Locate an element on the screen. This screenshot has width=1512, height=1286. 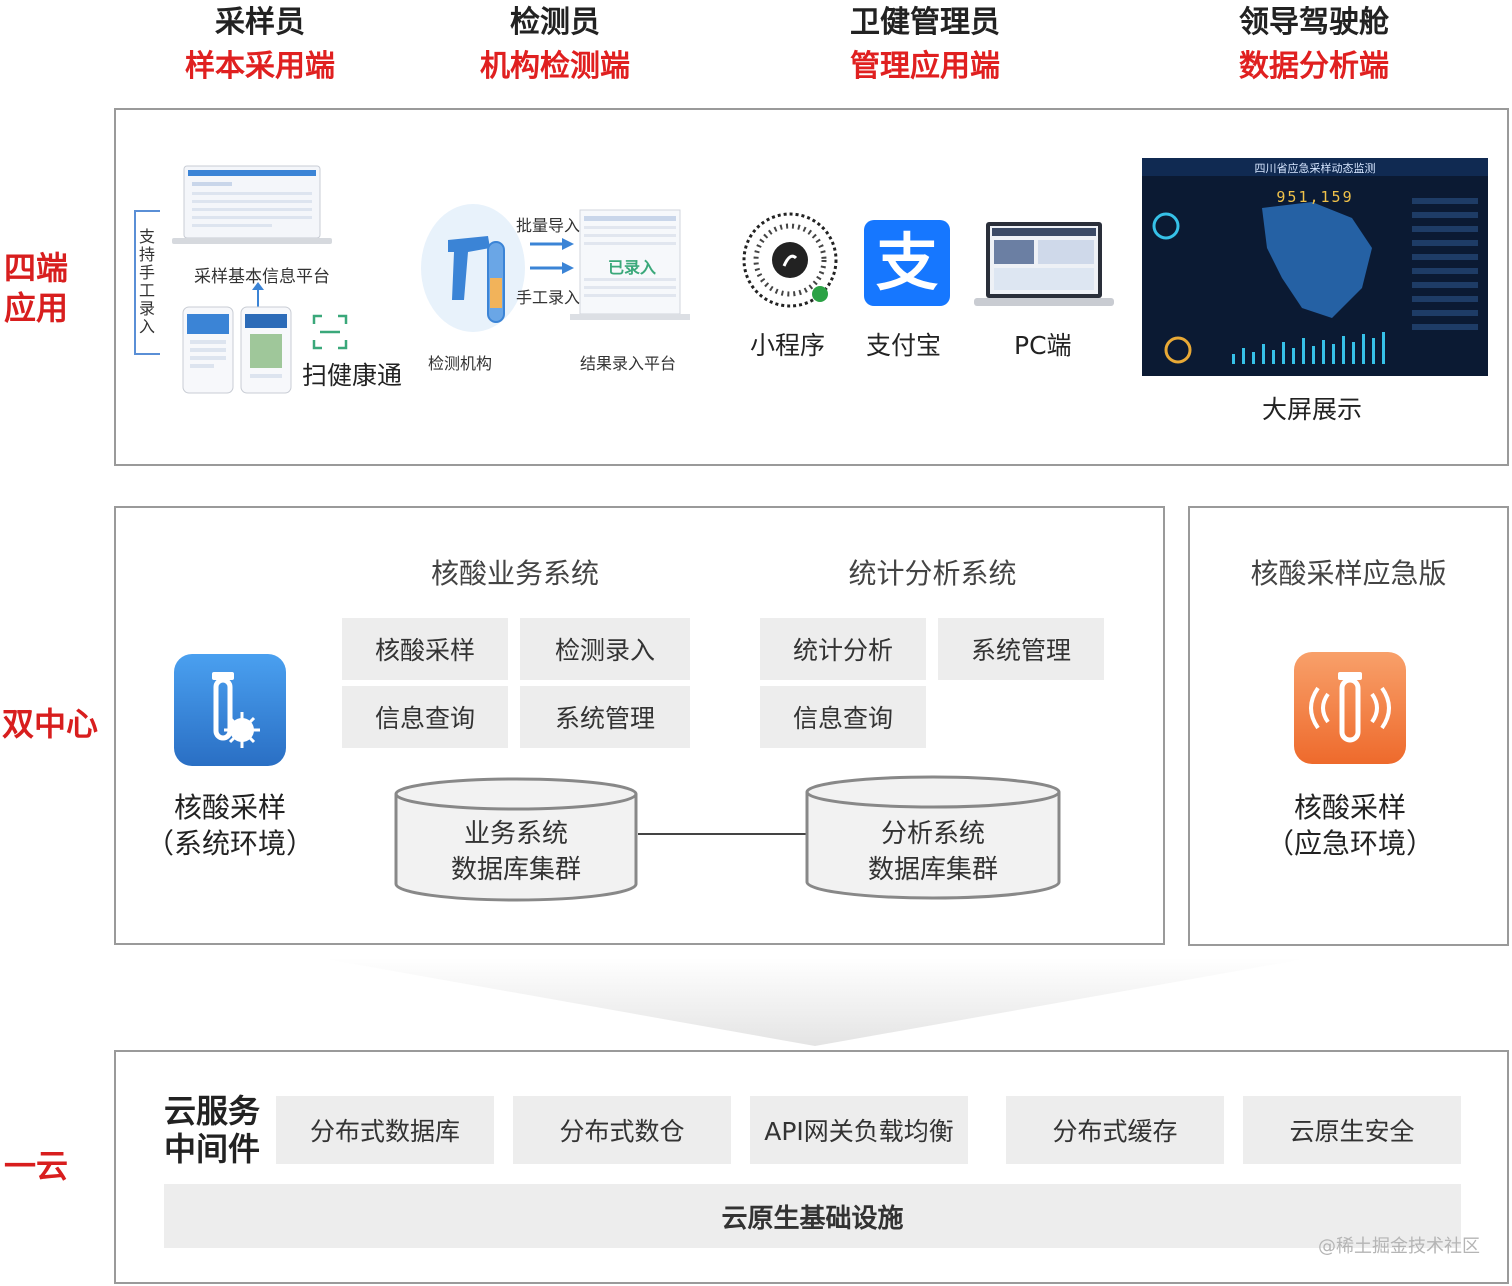
role-sub-leader: 数据分析端 is located at coordinates (1314, 66).